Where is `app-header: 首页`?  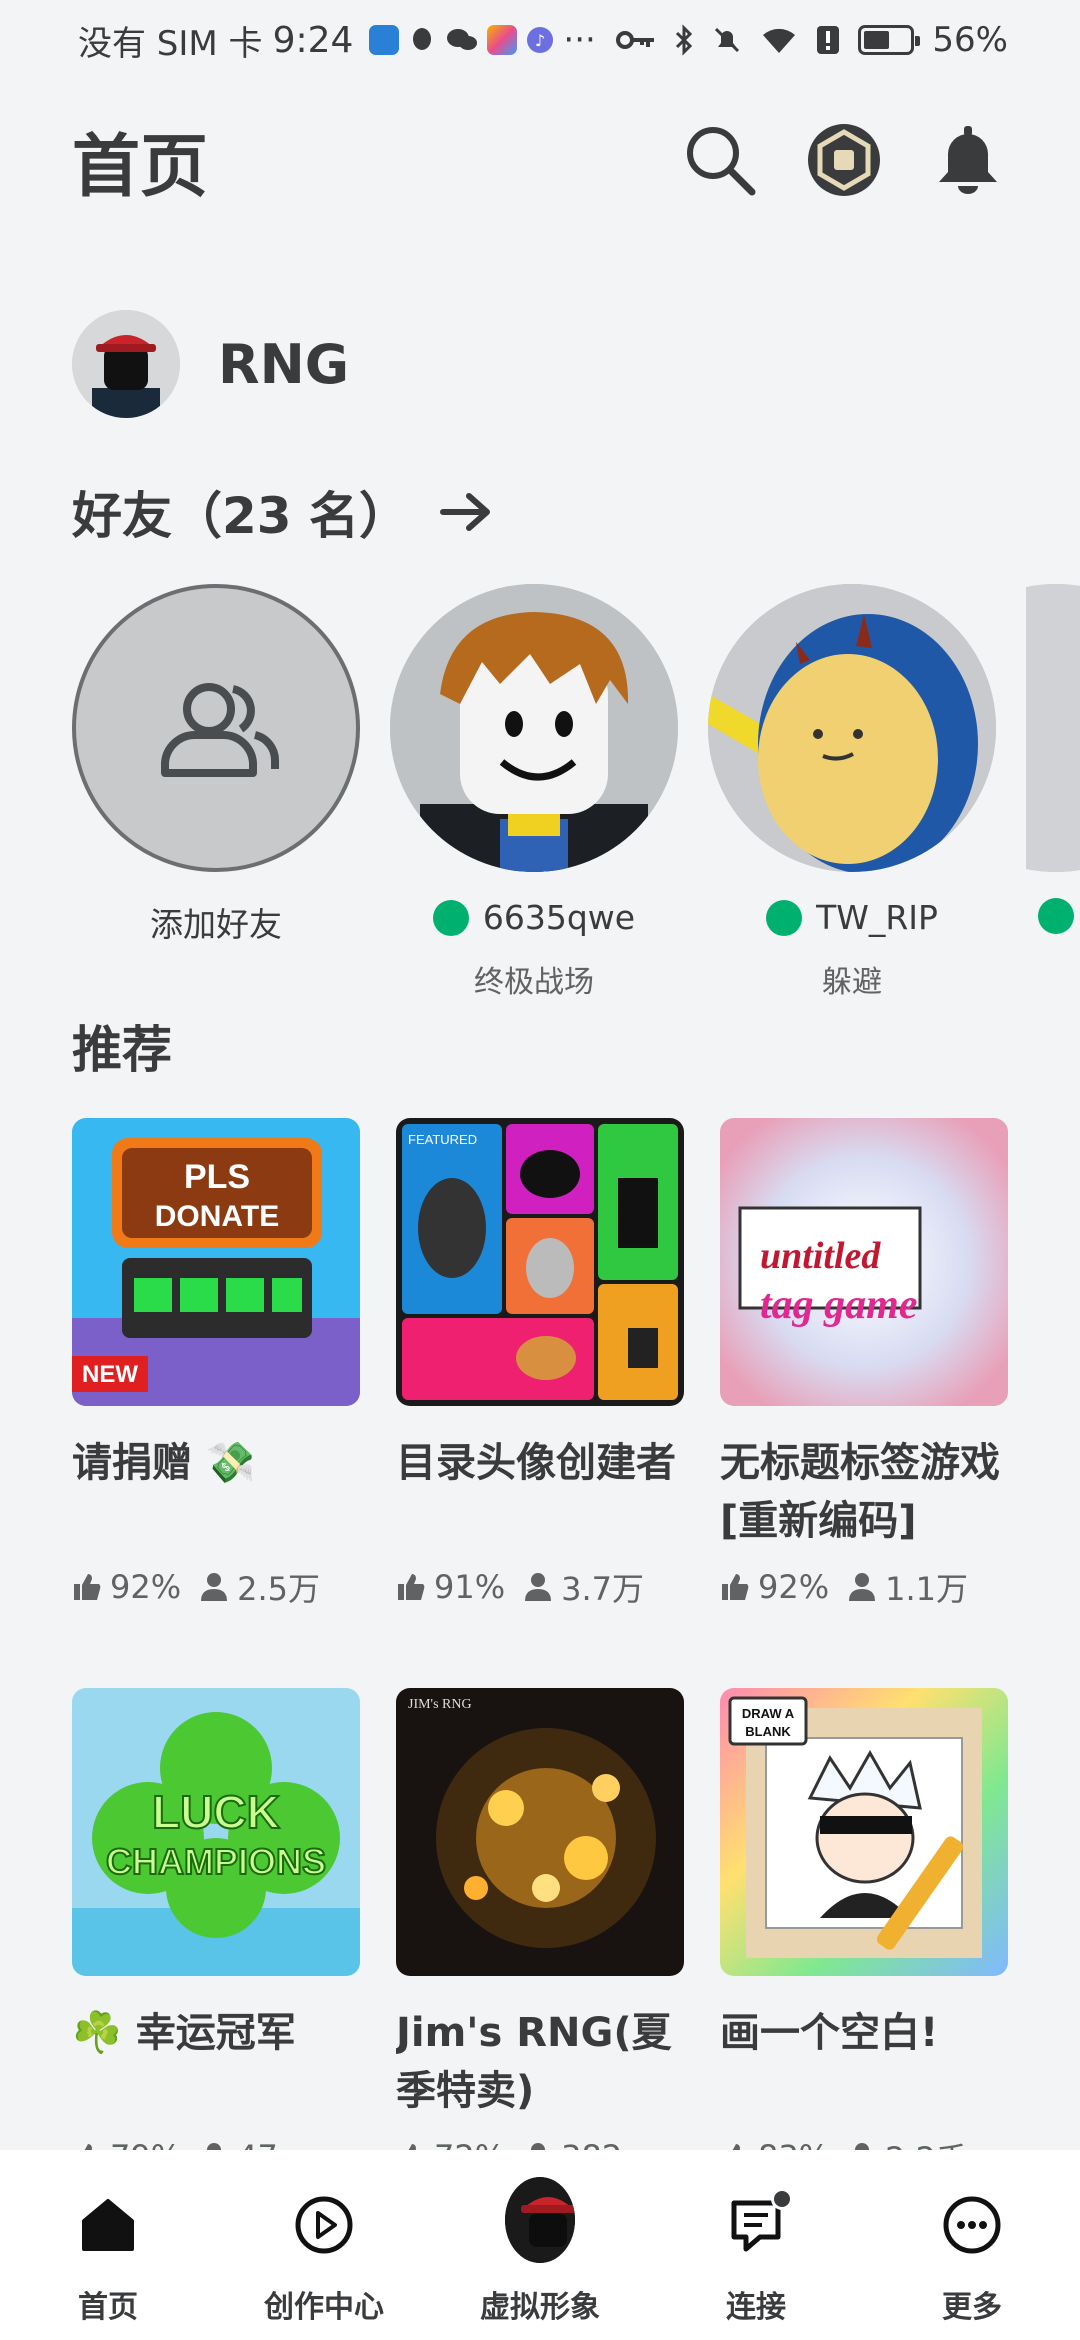
app-header: 首页 is located at coordinates (540, 160).